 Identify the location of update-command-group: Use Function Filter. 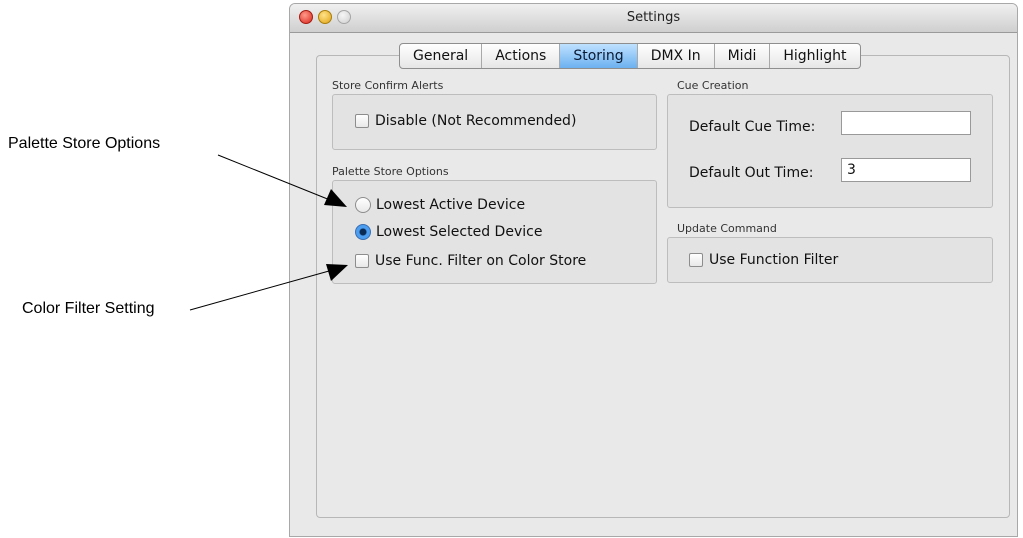
(830, 260).